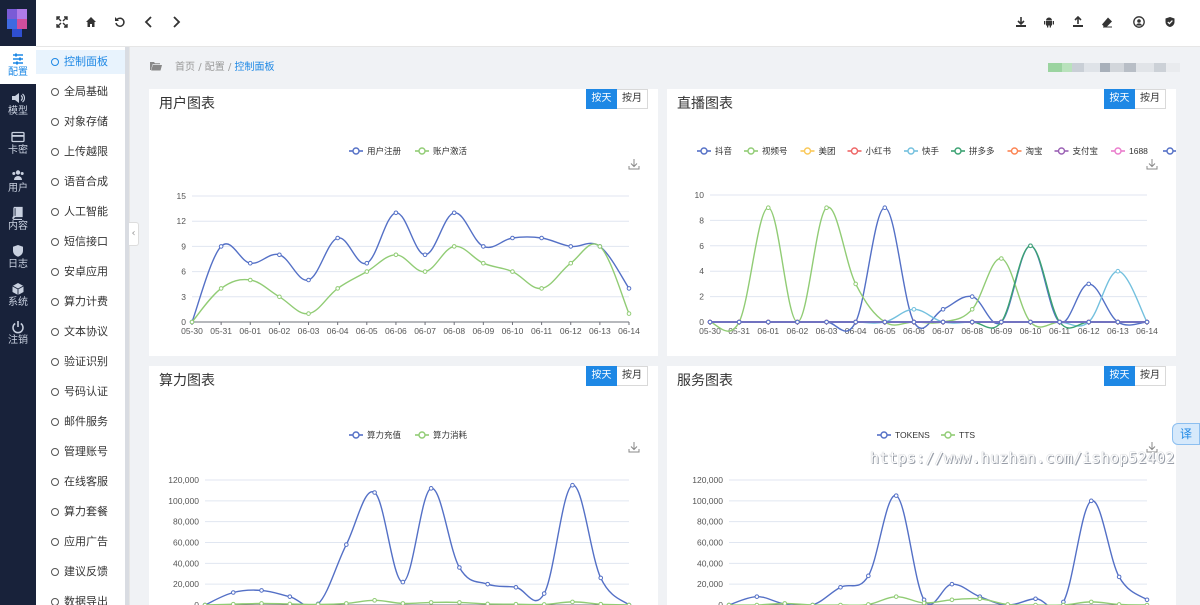  What do you see at coordinates (215, 67) in the screenshot?
I see `breadcrumb-parent: 配置` at bounding box center [215, 67].